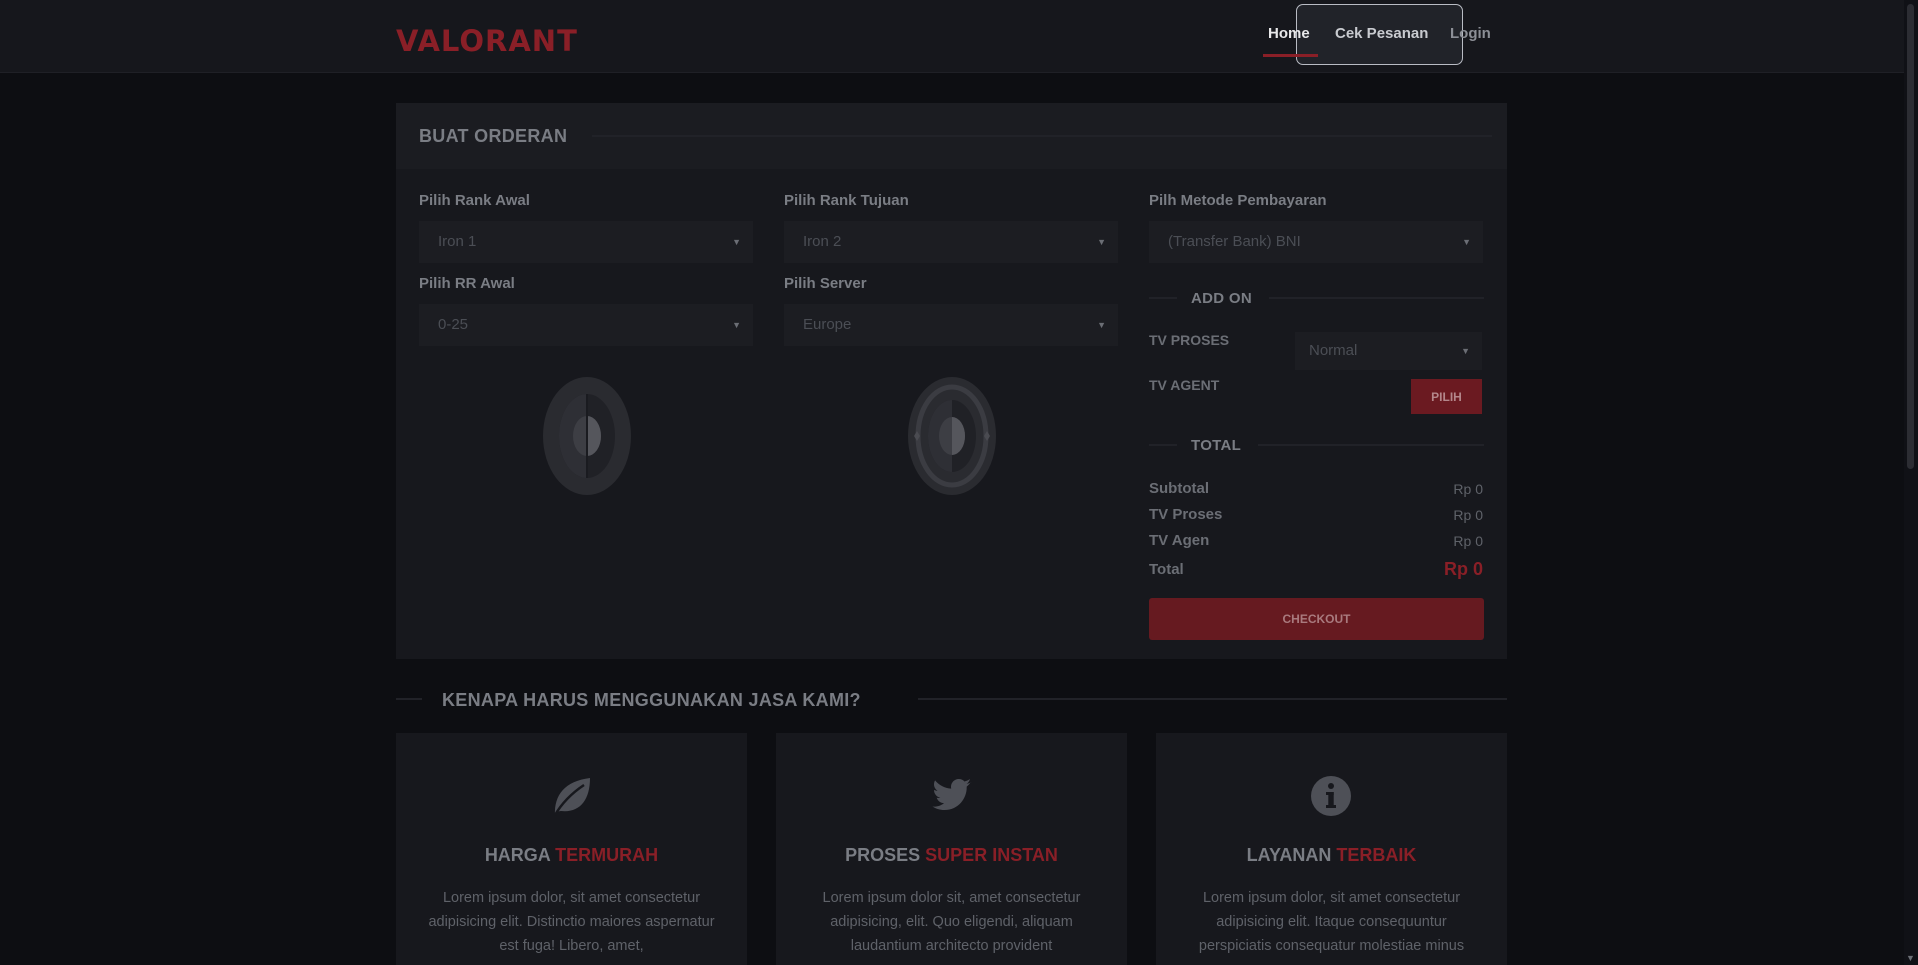  I want to click on server-value: Europe, so click(827, 324).